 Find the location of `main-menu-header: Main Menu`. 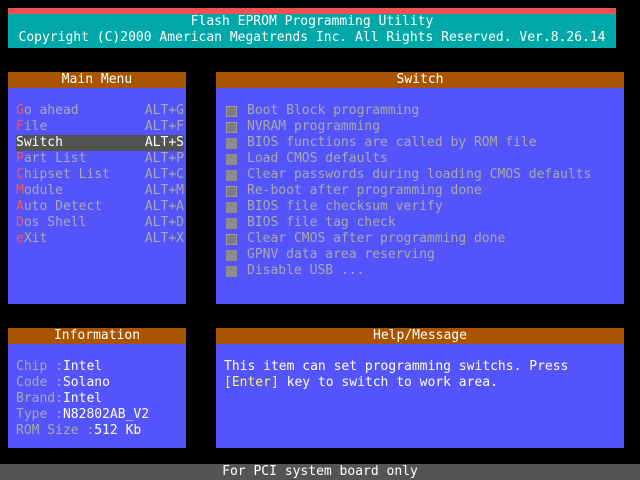

main-menu-header: Main Menu is located at coordinates (97, 80).